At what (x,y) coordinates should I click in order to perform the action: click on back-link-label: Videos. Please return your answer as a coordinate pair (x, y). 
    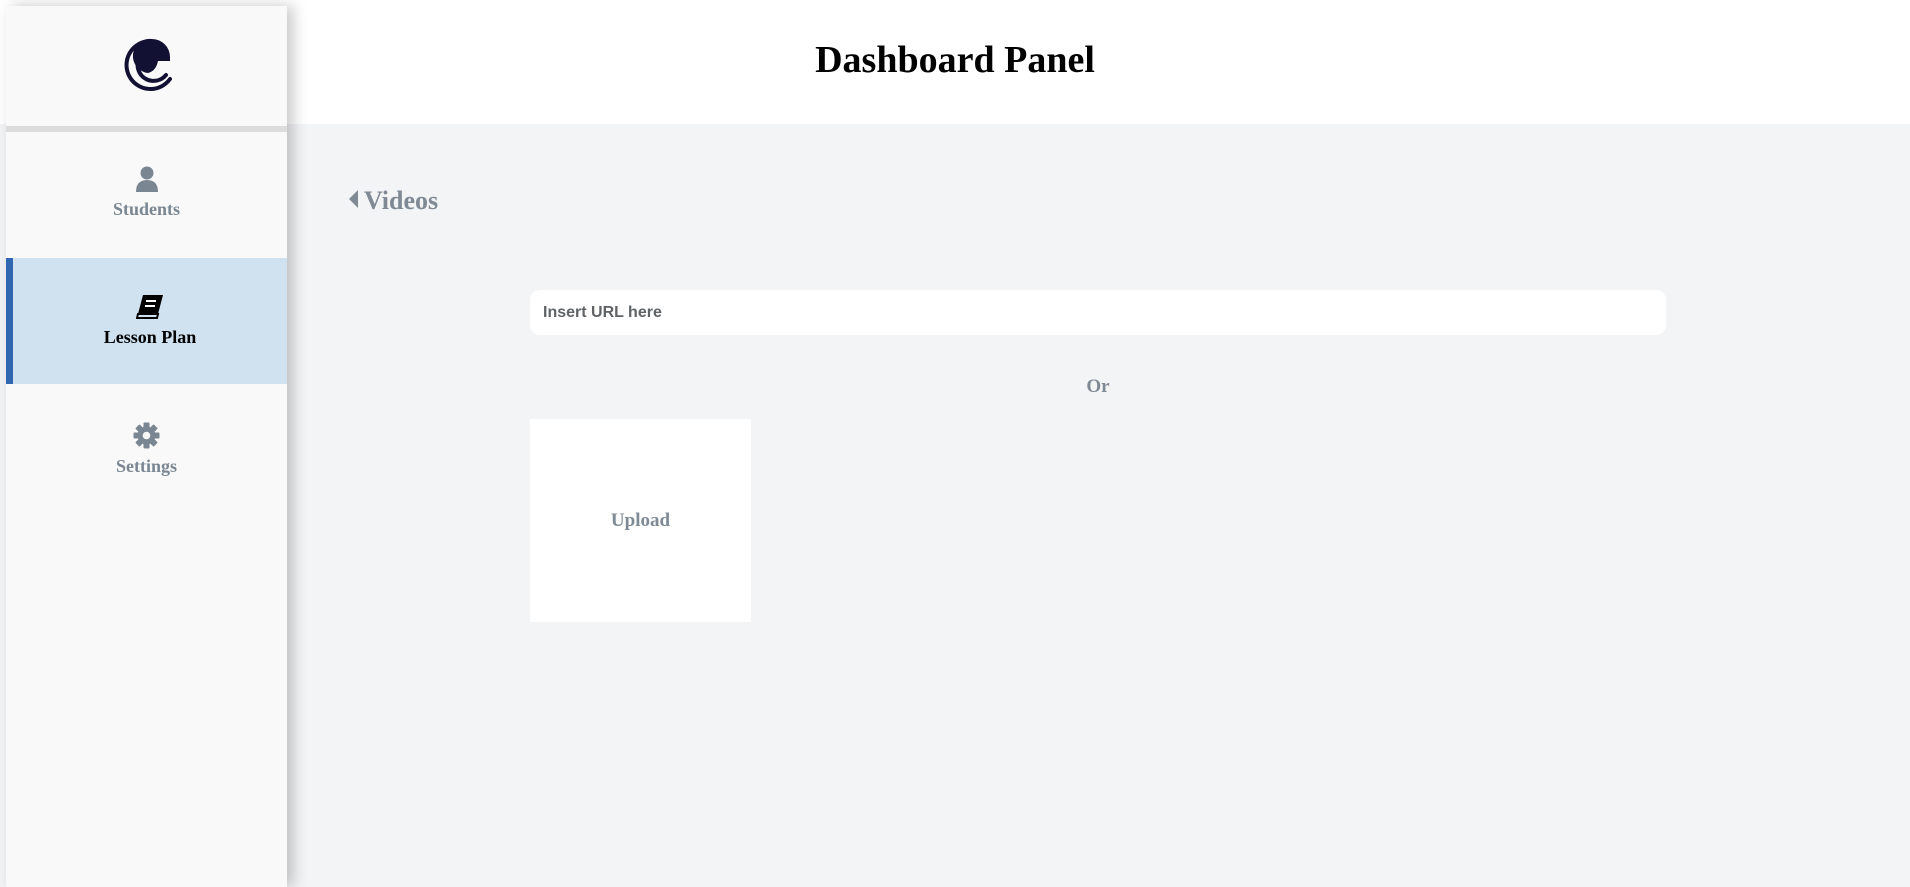
    Looking at the image, I should click on (401, 200).